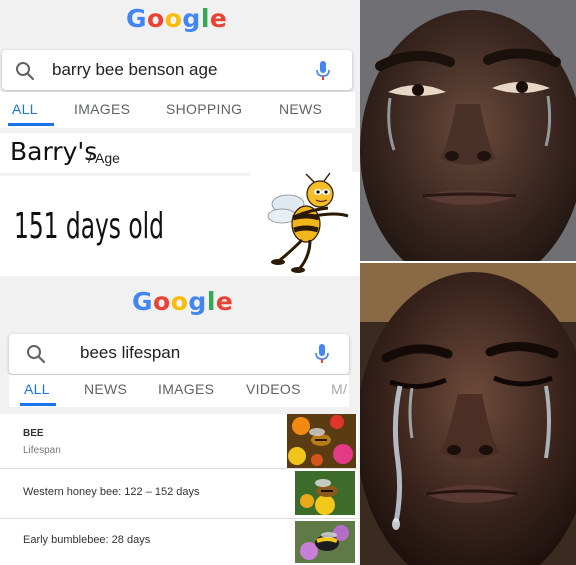  I want to click on search-input: bees lifespan, so click(130, 353).